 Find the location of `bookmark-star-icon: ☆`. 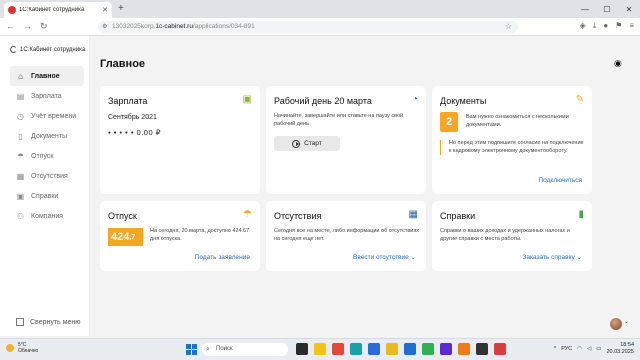

bookmark-star-icon: ☆ is located at coordinates (508, 27).